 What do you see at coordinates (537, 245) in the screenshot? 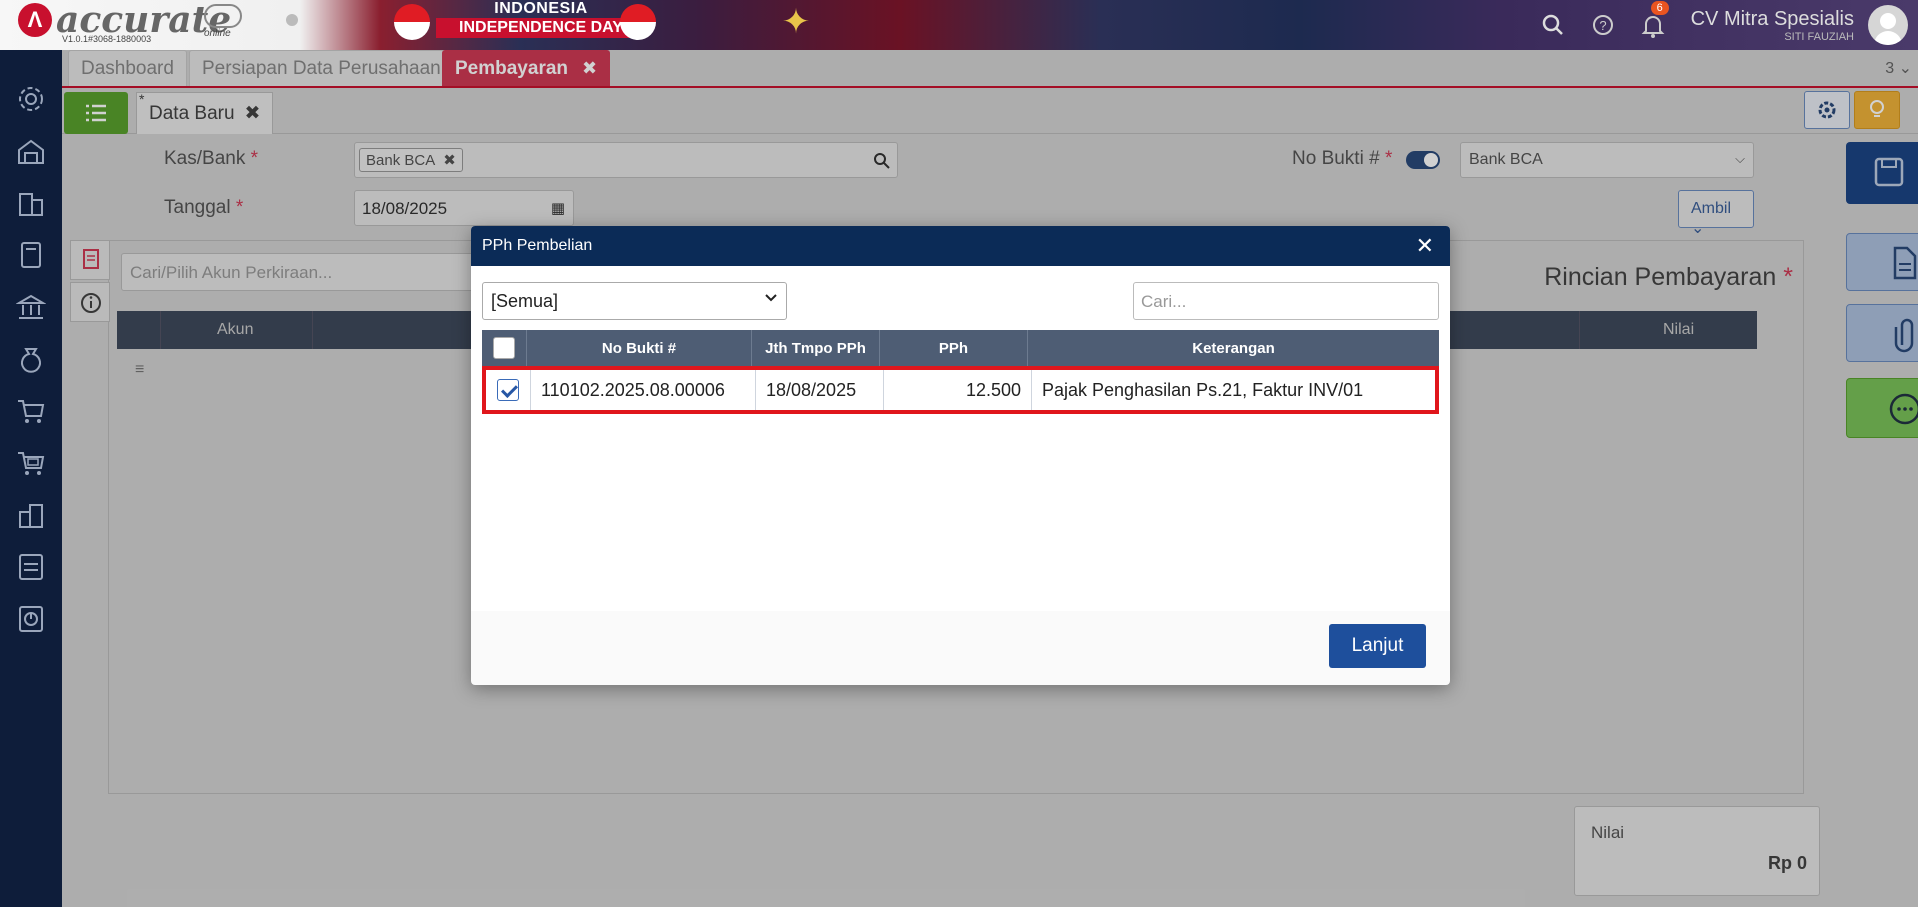
I see `dialog-title: PPh Pembelian` at bounding box center [537, 245].